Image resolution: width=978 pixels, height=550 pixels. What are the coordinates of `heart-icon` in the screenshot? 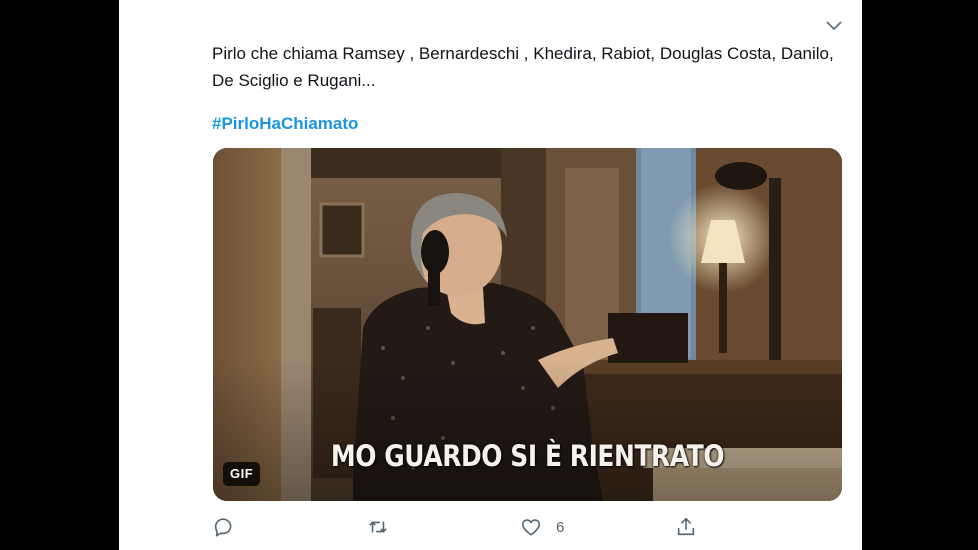 It's located at (531, 527).